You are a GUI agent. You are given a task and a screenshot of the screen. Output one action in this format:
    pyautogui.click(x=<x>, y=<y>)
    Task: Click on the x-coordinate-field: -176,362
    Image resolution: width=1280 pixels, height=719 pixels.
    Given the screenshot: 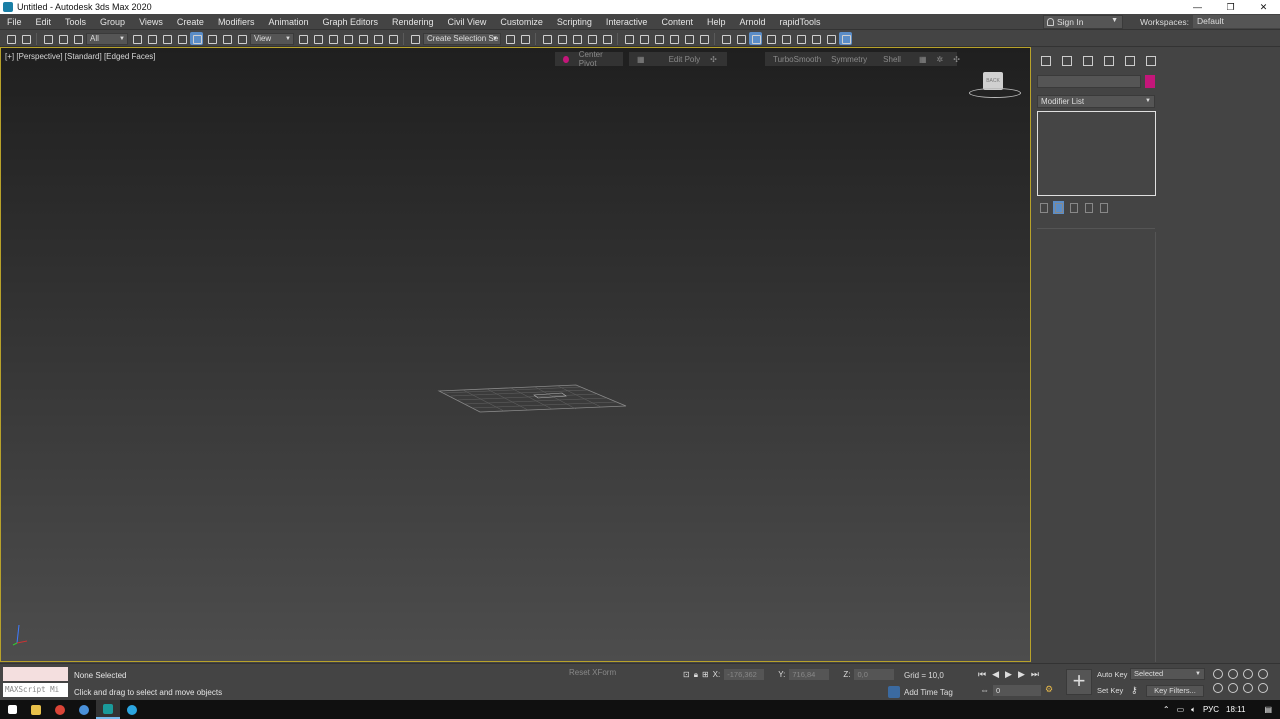 What is the action you would take?
    pyautogui.click(x=744, y=674)
    